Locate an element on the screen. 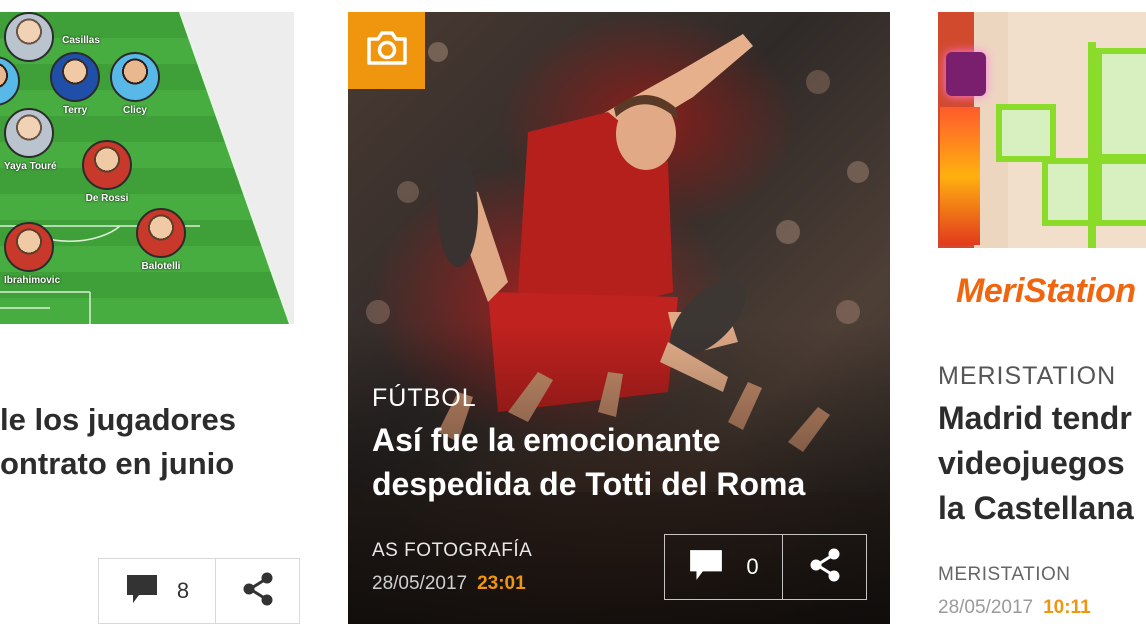  section-label: FÚTBOL is located at coordinates (424, 398).